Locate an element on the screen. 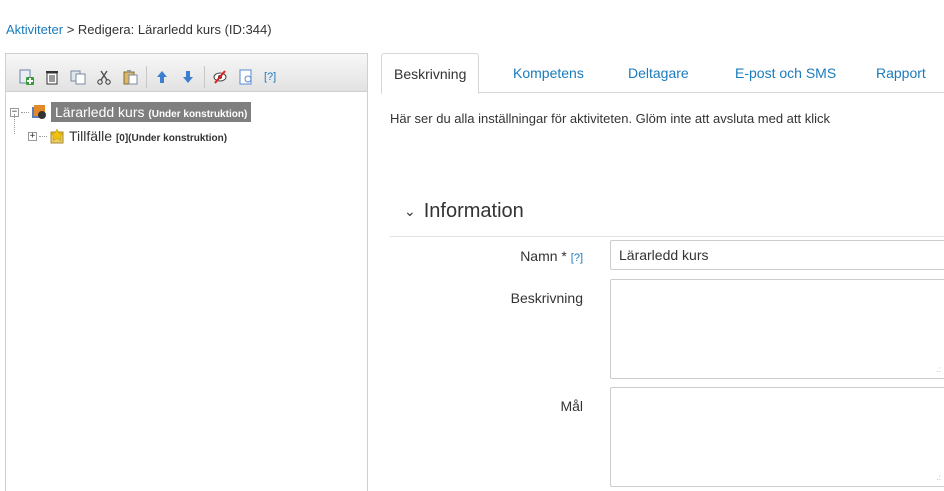  breadcrumb-current: Redigera: Lärarledd kurs (ID:344) is located at coordinates (174, 29).